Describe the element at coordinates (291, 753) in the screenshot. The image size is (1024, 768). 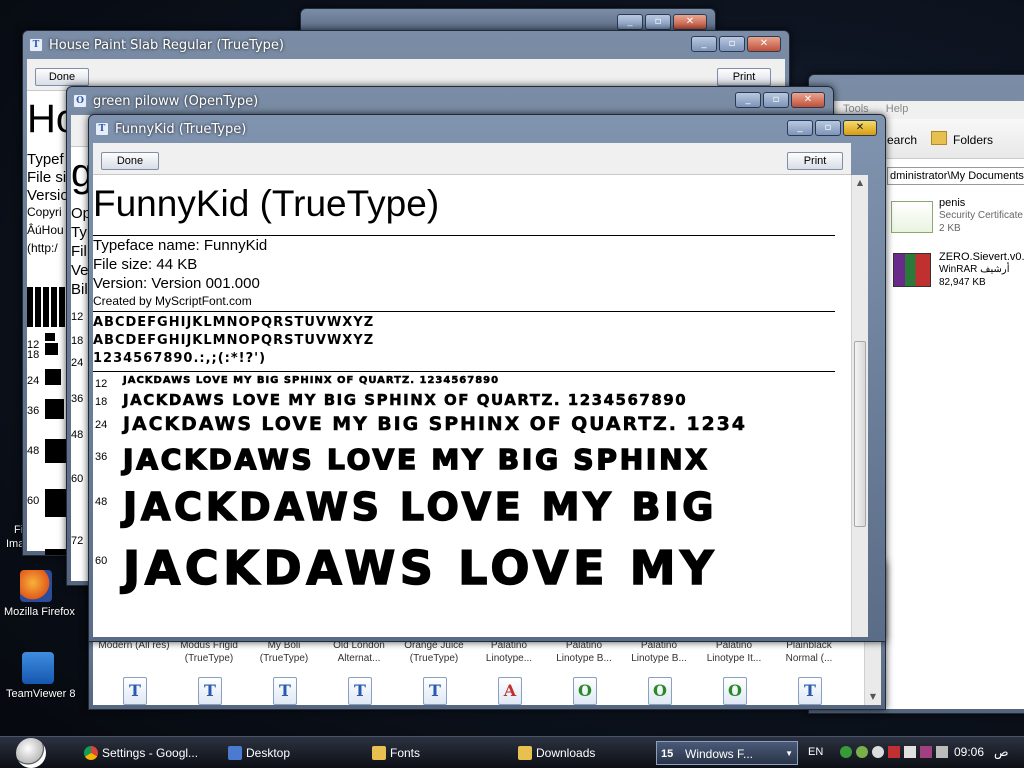
I see `taskbar-item-desktop: Desktop` at that location.